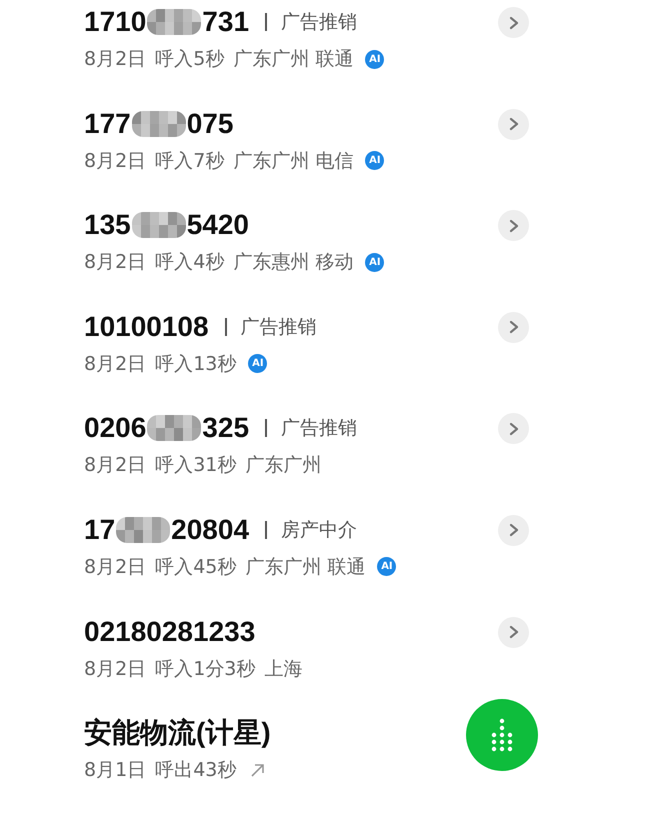 Image resolution: width=649 pixels, height=814 pixels. Describe the element at coordinates (195, 364) in the screenshot. I see `call-duration: 呼入13秒` at that location.